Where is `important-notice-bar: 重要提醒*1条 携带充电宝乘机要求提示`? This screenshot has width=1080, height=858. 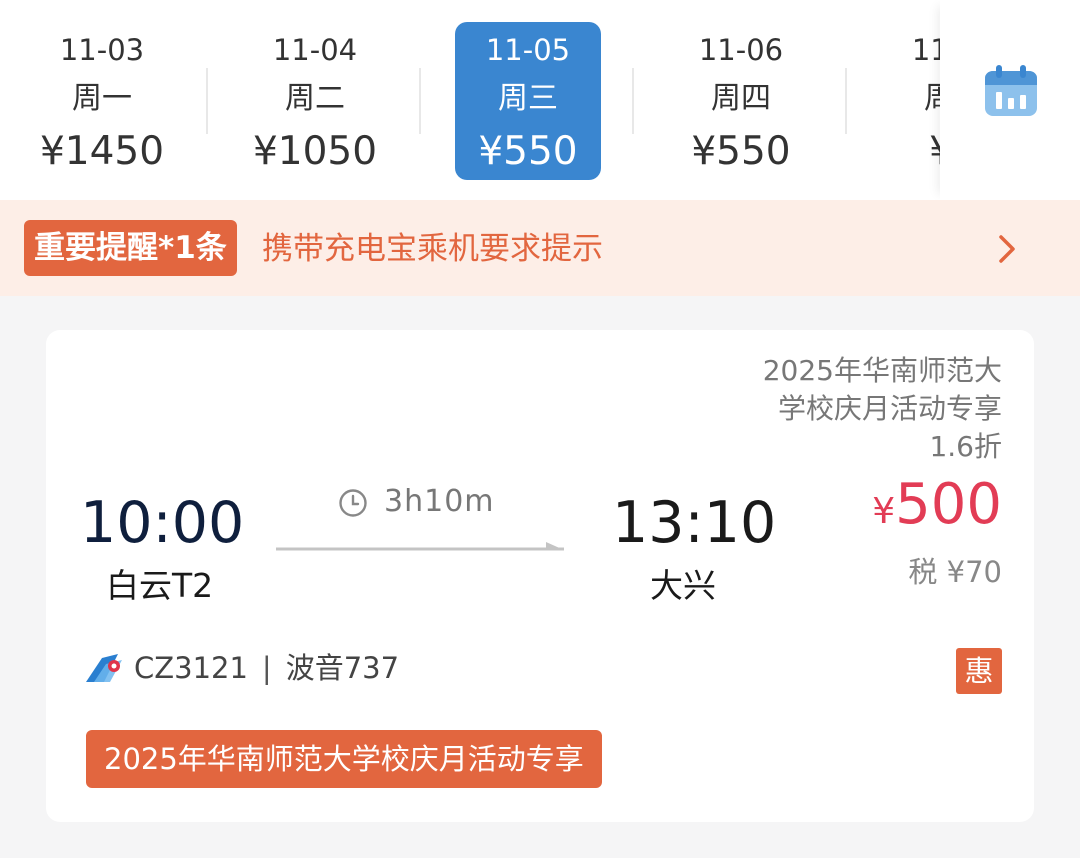 important-notice-bar: 重要提醒*1条 携带充电宝乘机要求提示 is located at coordinates (540, 248).